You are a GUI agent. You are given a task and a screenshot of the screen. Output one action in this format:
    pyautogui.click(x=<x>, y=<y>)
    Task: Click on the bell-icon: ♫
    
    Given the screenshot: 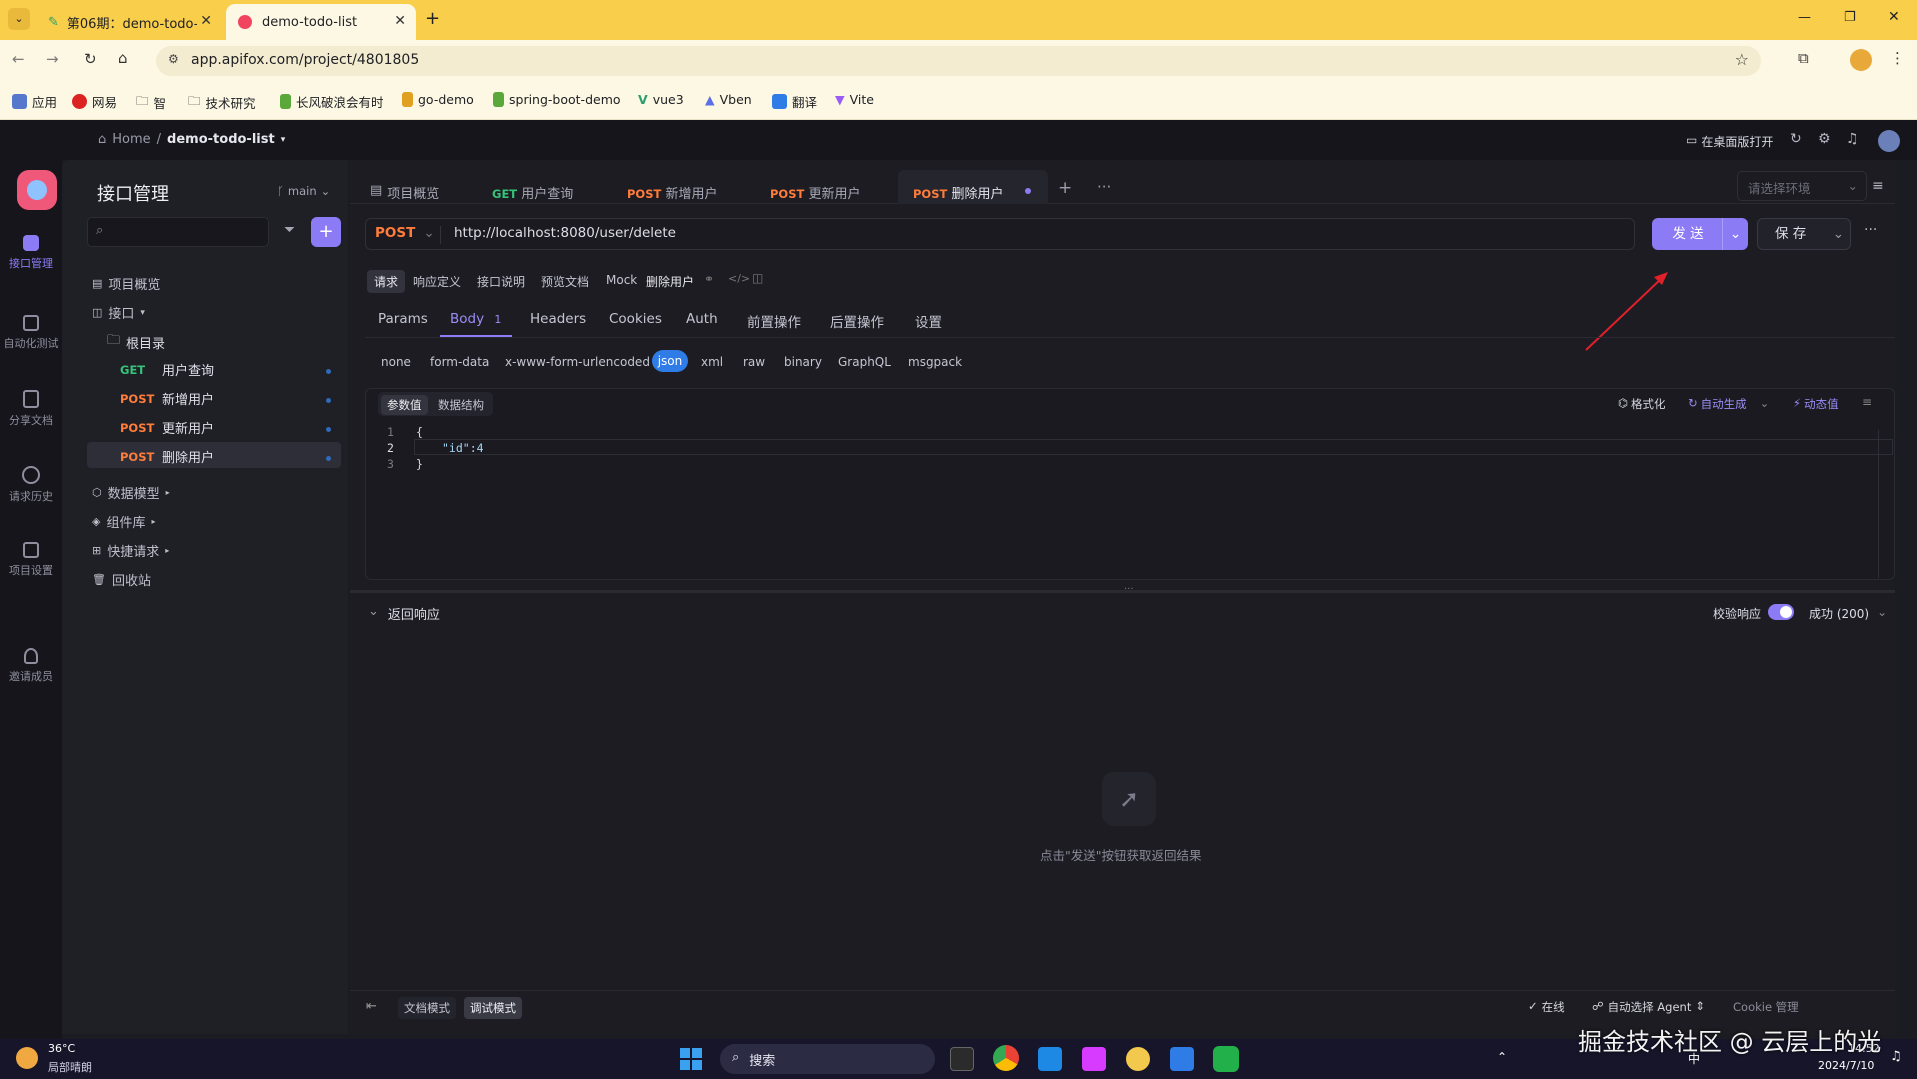 What is the action you would take?
    pyautogui.click(x=1852, y=139)
    